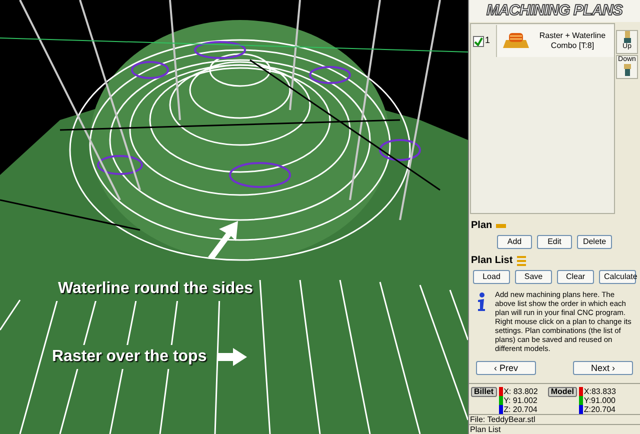 The image size is (640, 434). Describe the element at coordinates (487, 41) in the screenshot. I see `plan-number: 1` at that location.